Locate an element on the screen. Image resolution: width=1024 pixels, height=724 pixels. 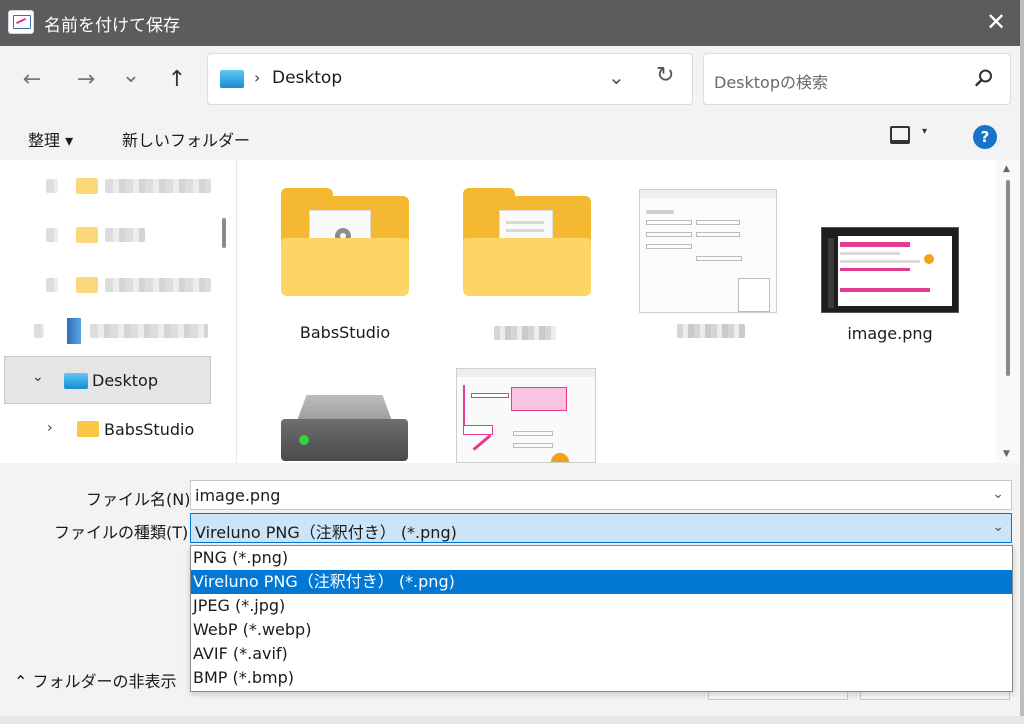
filetype-value: Vireluno PNG（注釈付き） (*.png) is located at coordinates (326, 531).